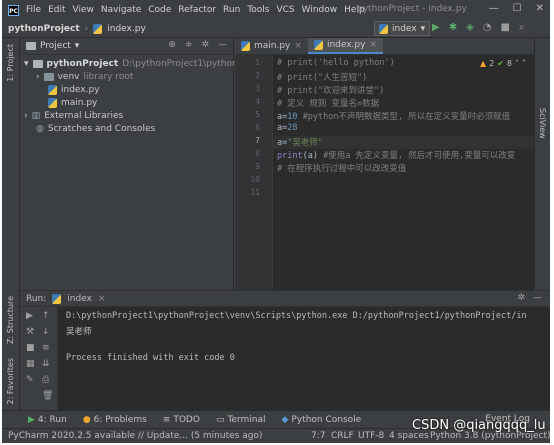 This screenshot has height=445, width=554. I want to click on line-number: 7, so click(257, 140).